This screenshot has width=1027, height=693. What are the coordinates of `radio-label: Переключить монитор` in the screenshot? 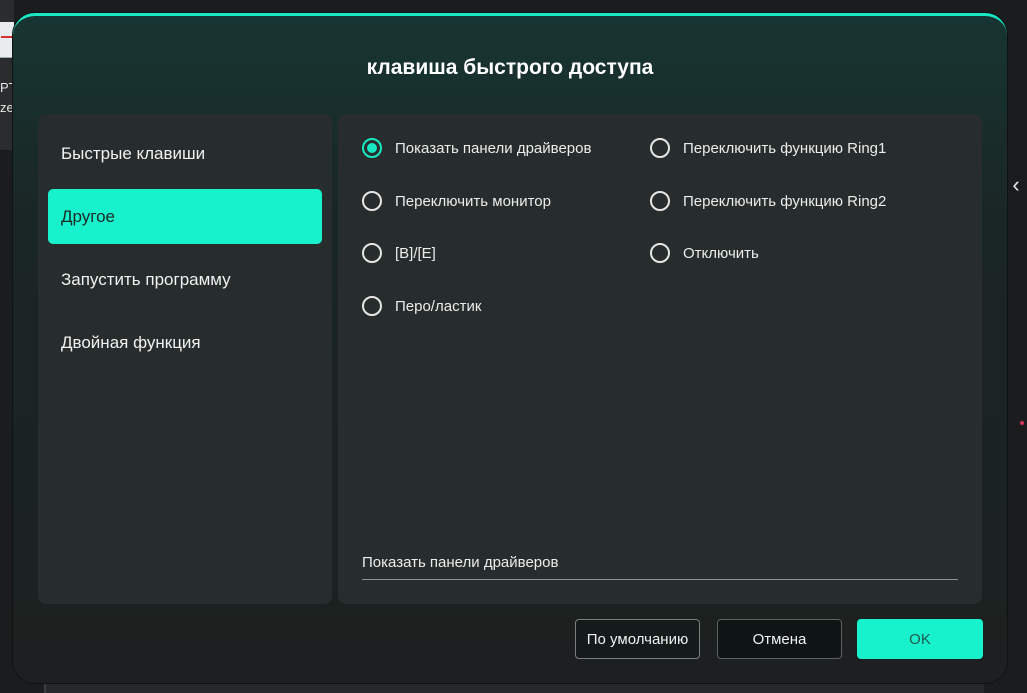 It's located at (473, 201).